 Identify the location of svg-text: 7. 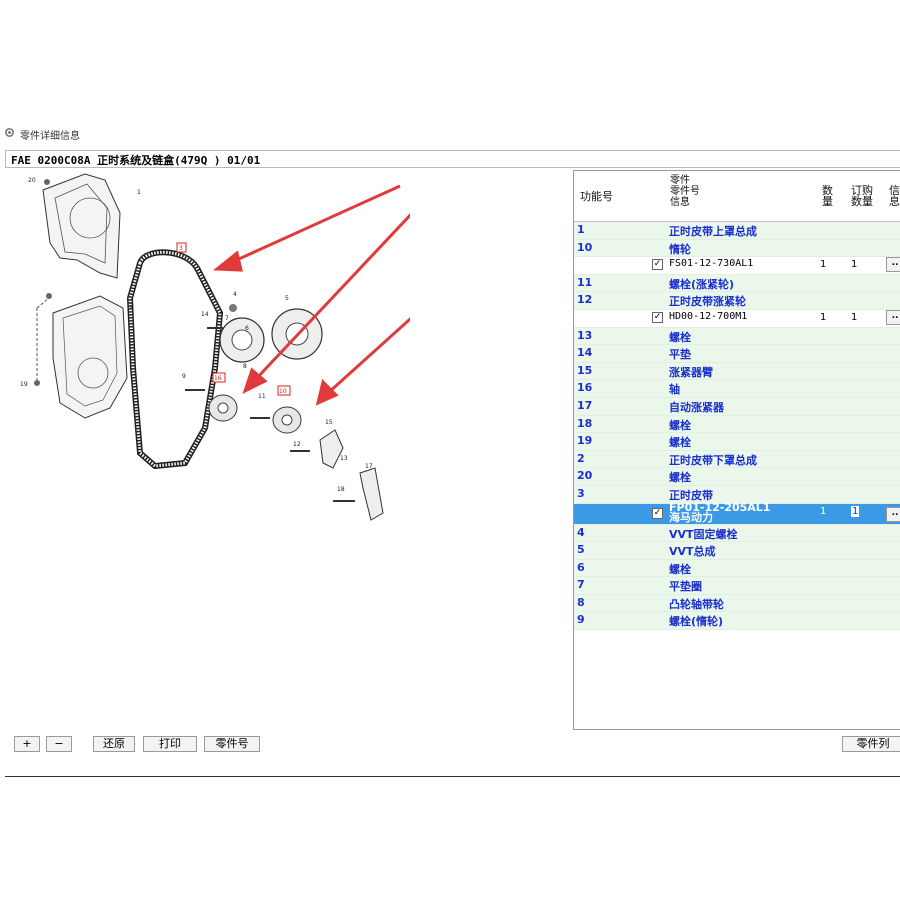
(227, 318).